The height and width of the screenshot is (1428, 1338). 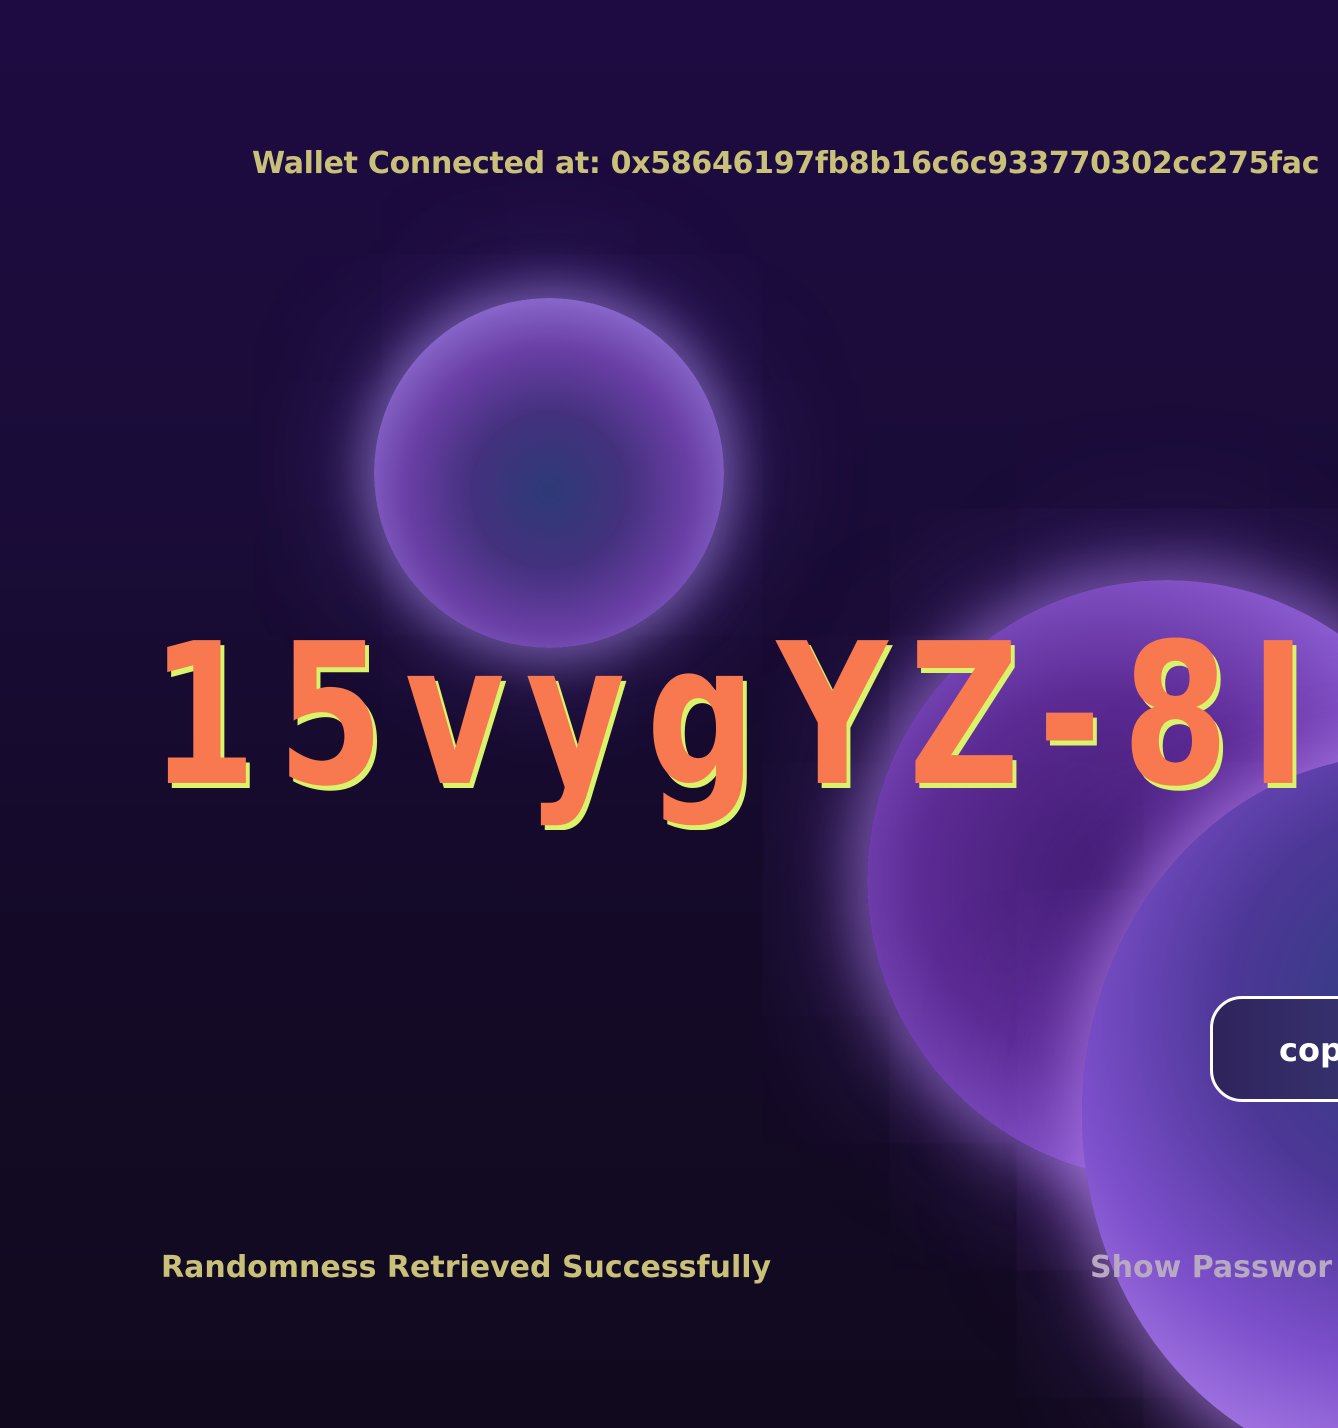 I want to click on wallet-address: 0x58646197fb8b16c6c933770302cc275fac, so click(x=965, y=163).